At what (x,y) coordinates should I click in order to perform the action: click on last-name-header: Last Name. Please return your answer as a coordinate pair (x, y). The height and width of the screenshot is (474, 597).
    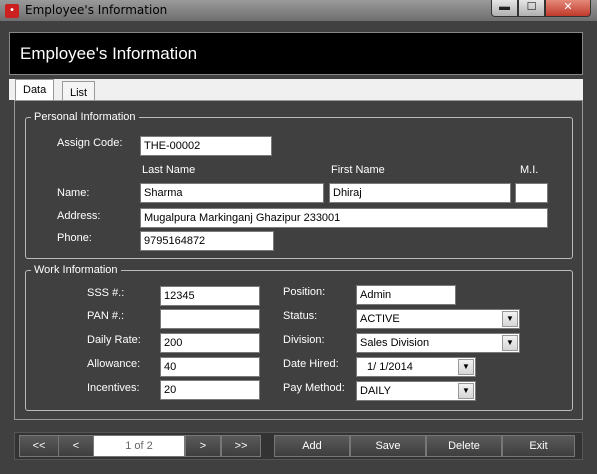
    Looking at the image, I should click on (169, 170).